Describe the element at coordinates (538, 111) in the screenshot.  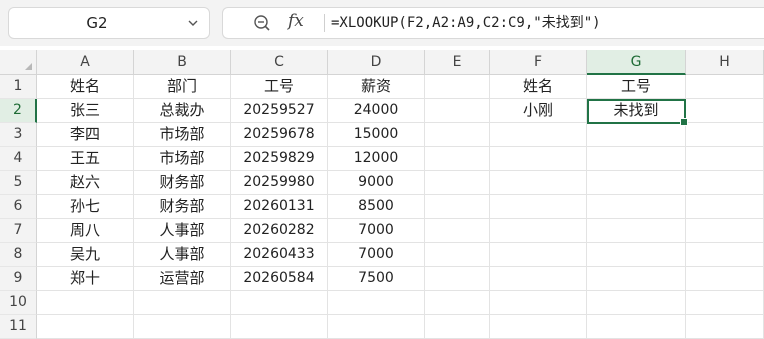
I see `cell-f2: 小刚` at that location.